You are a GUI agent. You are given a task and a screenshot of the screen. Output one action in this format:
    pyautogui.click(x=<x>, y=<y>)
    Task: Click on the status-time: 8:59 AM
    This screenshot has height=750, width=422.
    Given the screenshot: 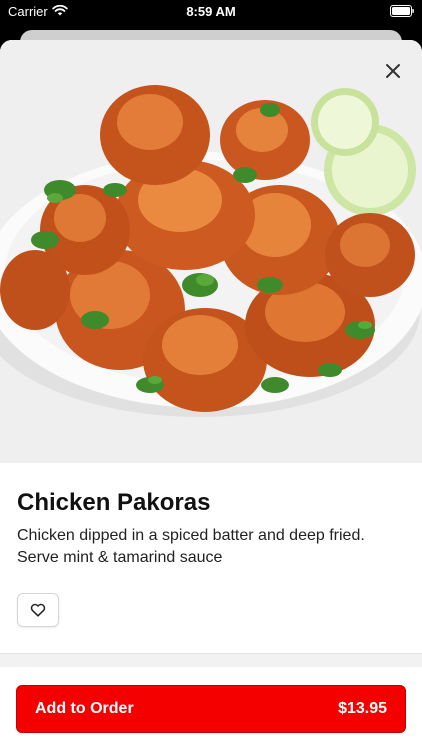 What is the action you would take?
    pyautogui.click(x=211, y=11)
    